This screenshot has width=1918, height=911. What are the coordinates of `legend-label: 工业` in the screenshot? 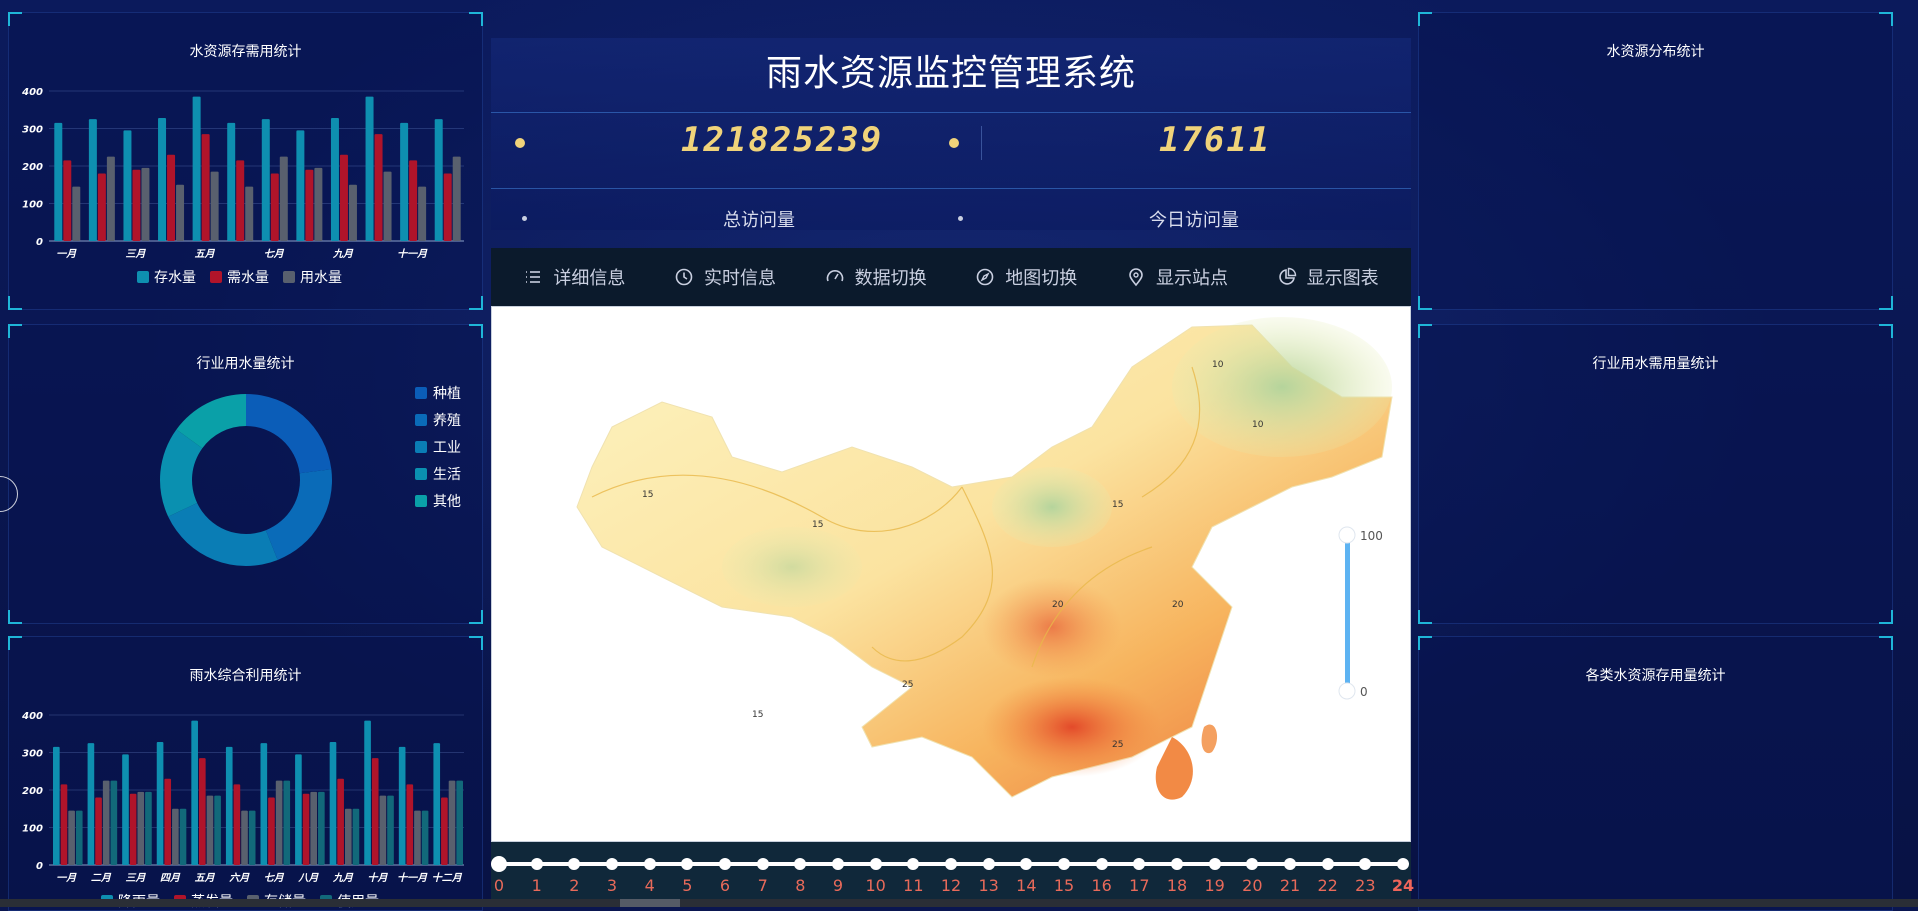 It's located at (447, 448).